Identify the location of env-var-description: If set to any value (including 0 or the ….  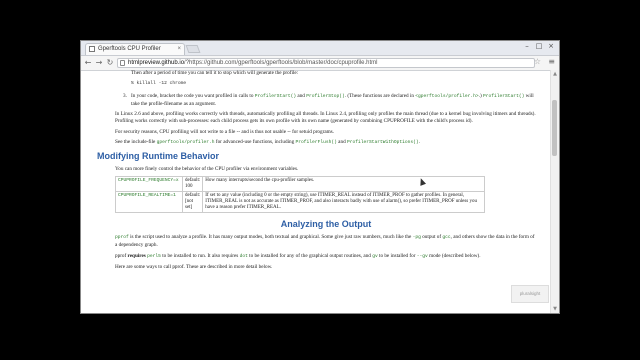
(343, 202).